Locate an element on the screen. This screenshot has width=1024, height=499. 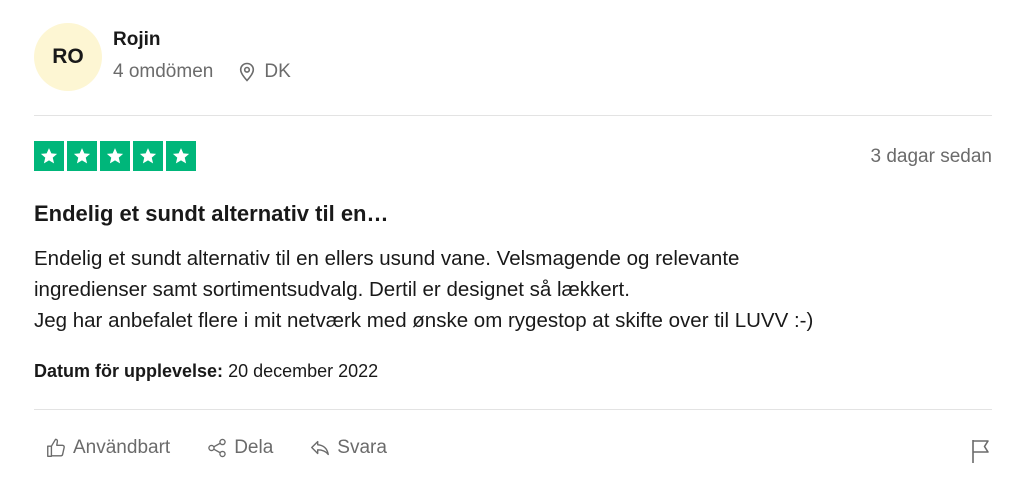
review-count: 4 omdömen is located at coordinates (163, 71).